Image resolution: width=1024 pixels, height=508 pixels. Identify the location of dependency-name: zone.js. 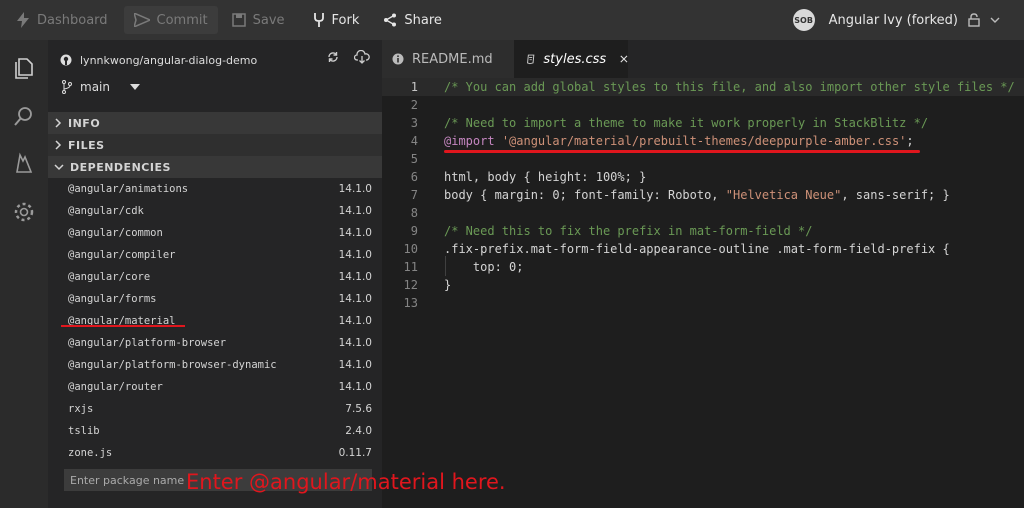
(90, 453).